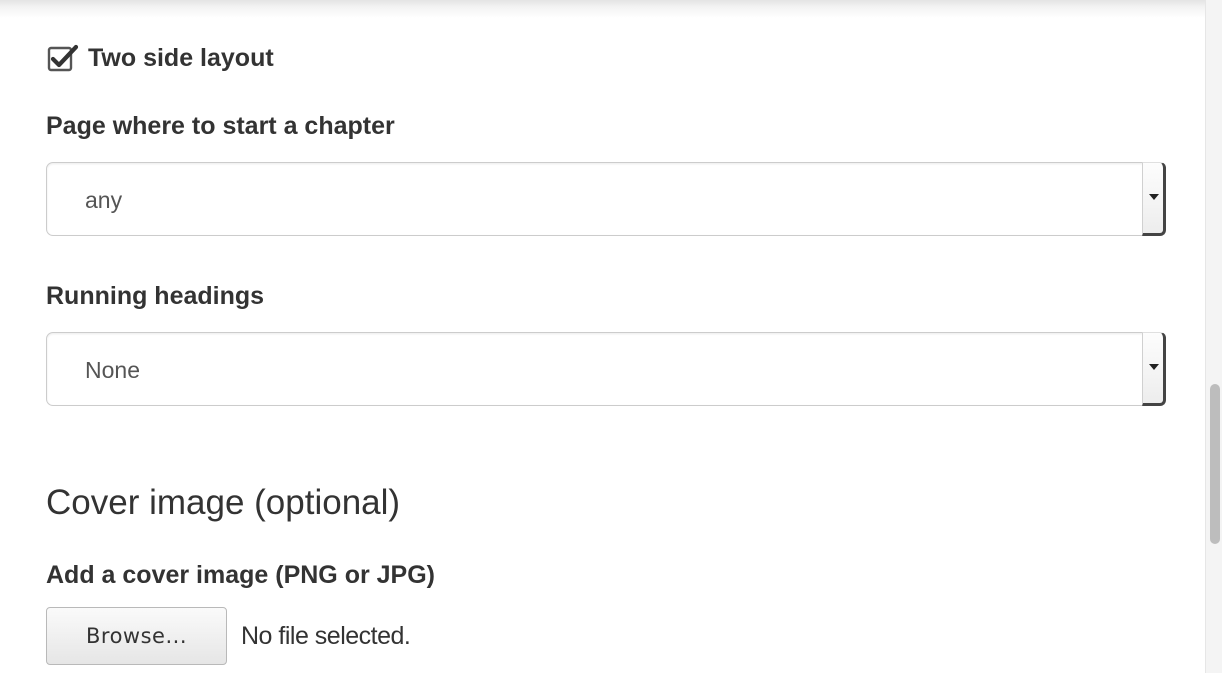 The height and width of the screenshot is (673, 1222). I want to click on file-status-text: No file selected., so click(326, 635).